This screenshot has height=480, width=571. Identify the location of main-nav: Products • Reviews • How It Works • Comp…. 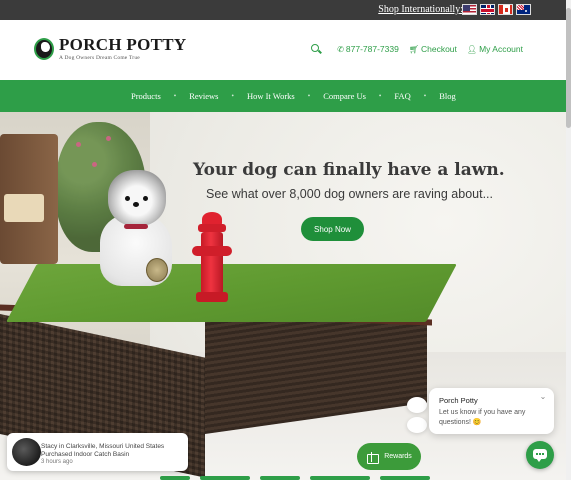
(285, 96).